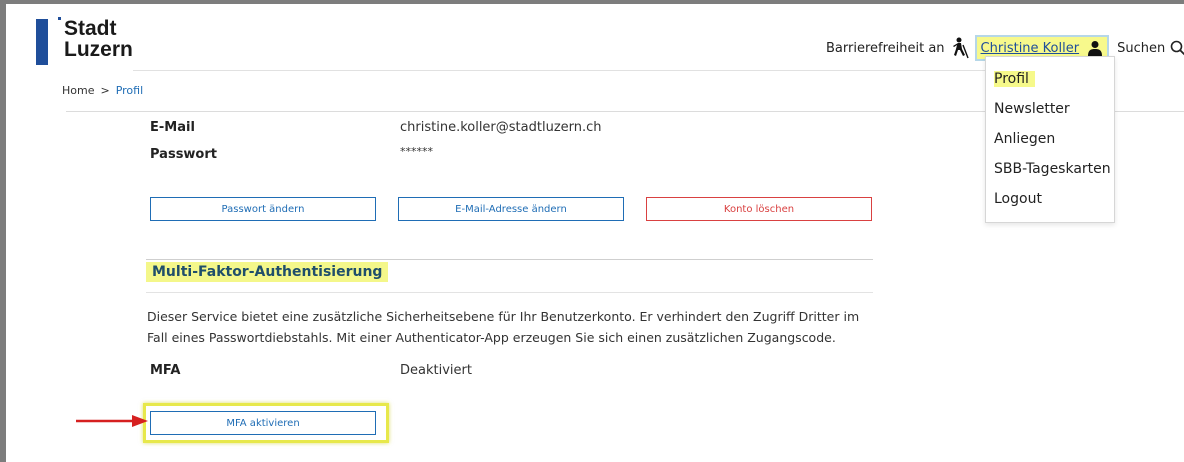  I want to click on logo-bar, so click(42, 42).